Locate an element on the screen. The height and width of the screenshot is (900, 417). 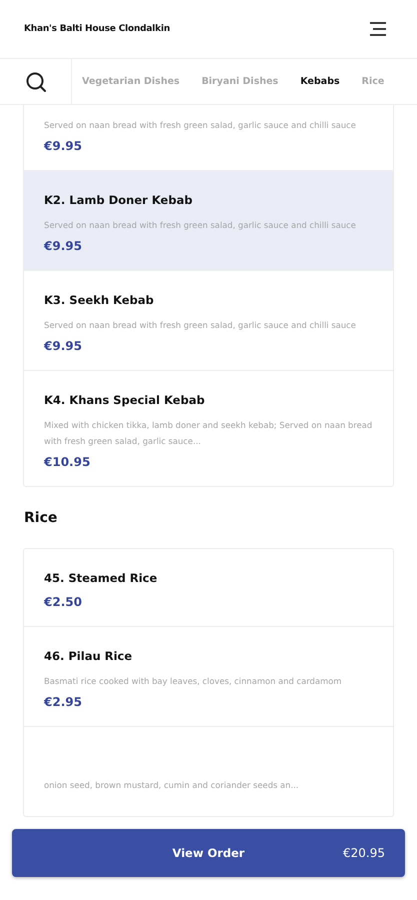
menu-item: K3. Seekh Kebab Served on naan bread with fresh green salad, garlic sauce and chilli sauce €9.95 is located at coordinates (208, 320).